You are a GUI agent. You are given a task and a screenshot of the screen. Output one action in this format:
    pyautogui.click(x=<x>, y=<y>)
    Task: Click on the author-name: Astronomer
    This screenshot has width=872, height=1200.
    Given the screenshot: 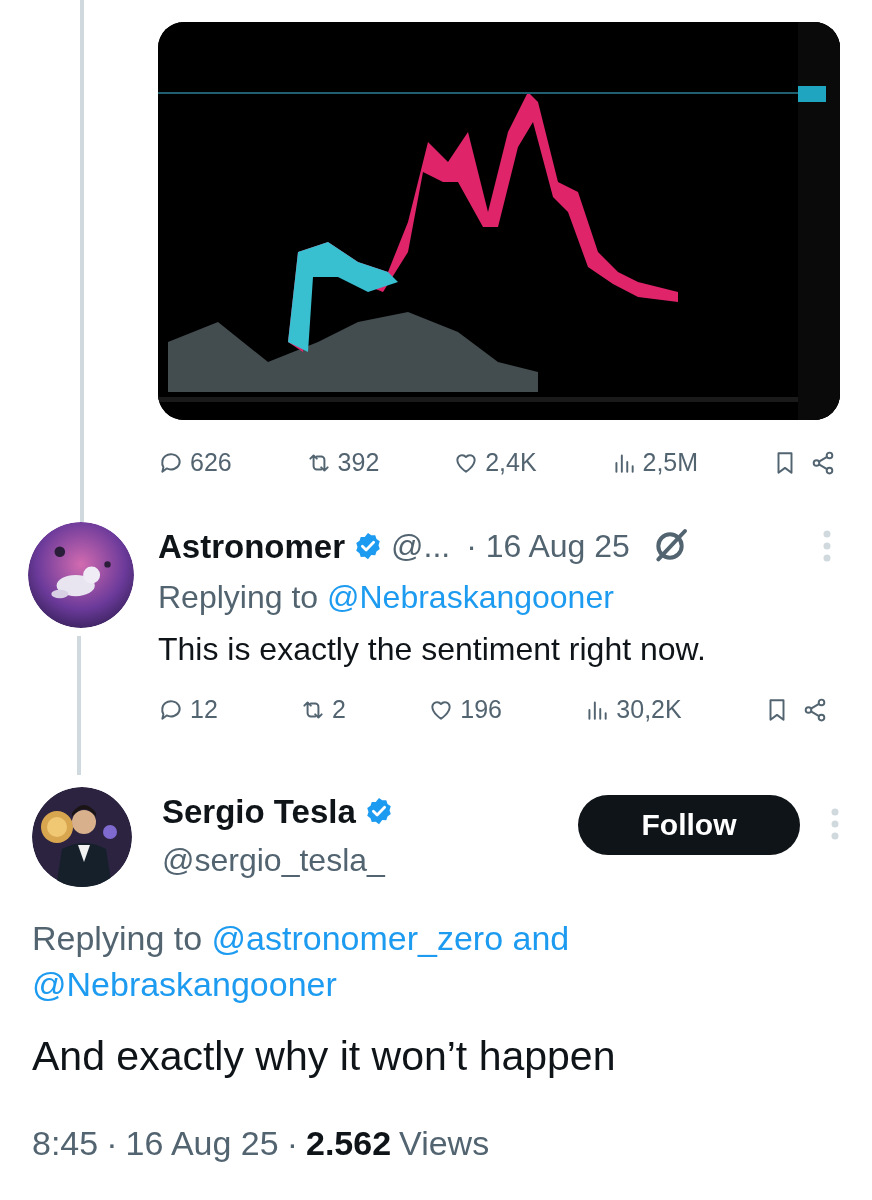 What is the action you would take?
    pyautogui.click(x=252, y=546)
    